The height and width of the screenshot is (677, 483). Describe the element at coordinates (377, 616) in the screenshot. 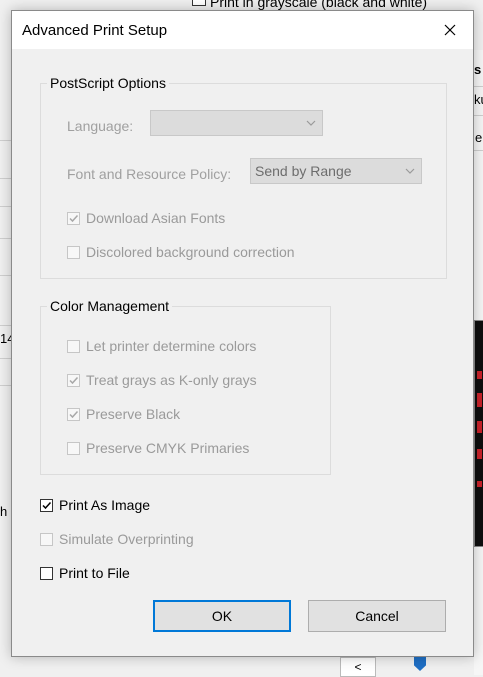

I see `cancel-button: Cancel` at that location.